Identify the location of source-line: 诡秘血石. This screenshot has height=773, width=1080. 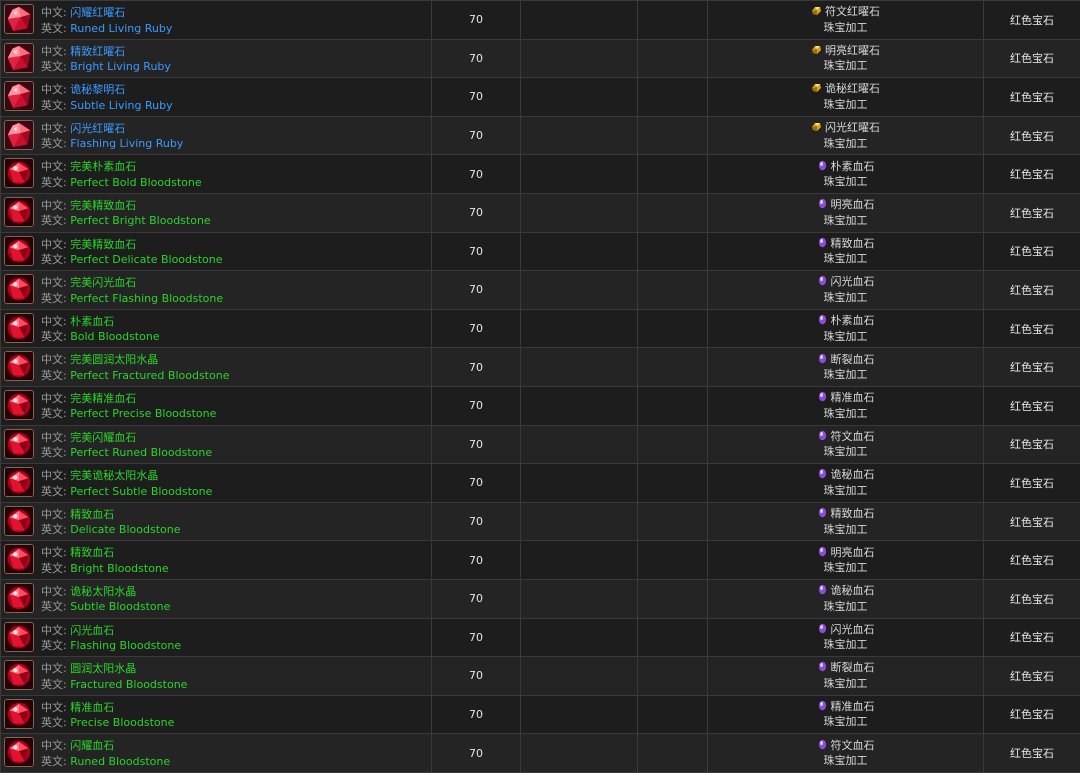
(845, 591).